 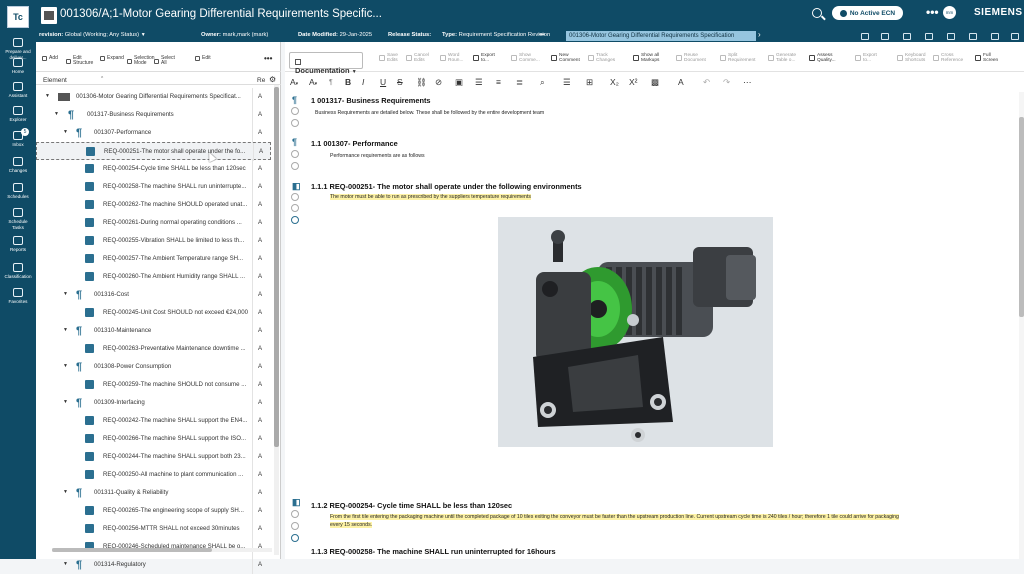 What do you see at coordinates (153, 295) in the screenshot?
I see `tree-row: ▼ ¶ 001316-Cost A` at bounding box center [153, 295].